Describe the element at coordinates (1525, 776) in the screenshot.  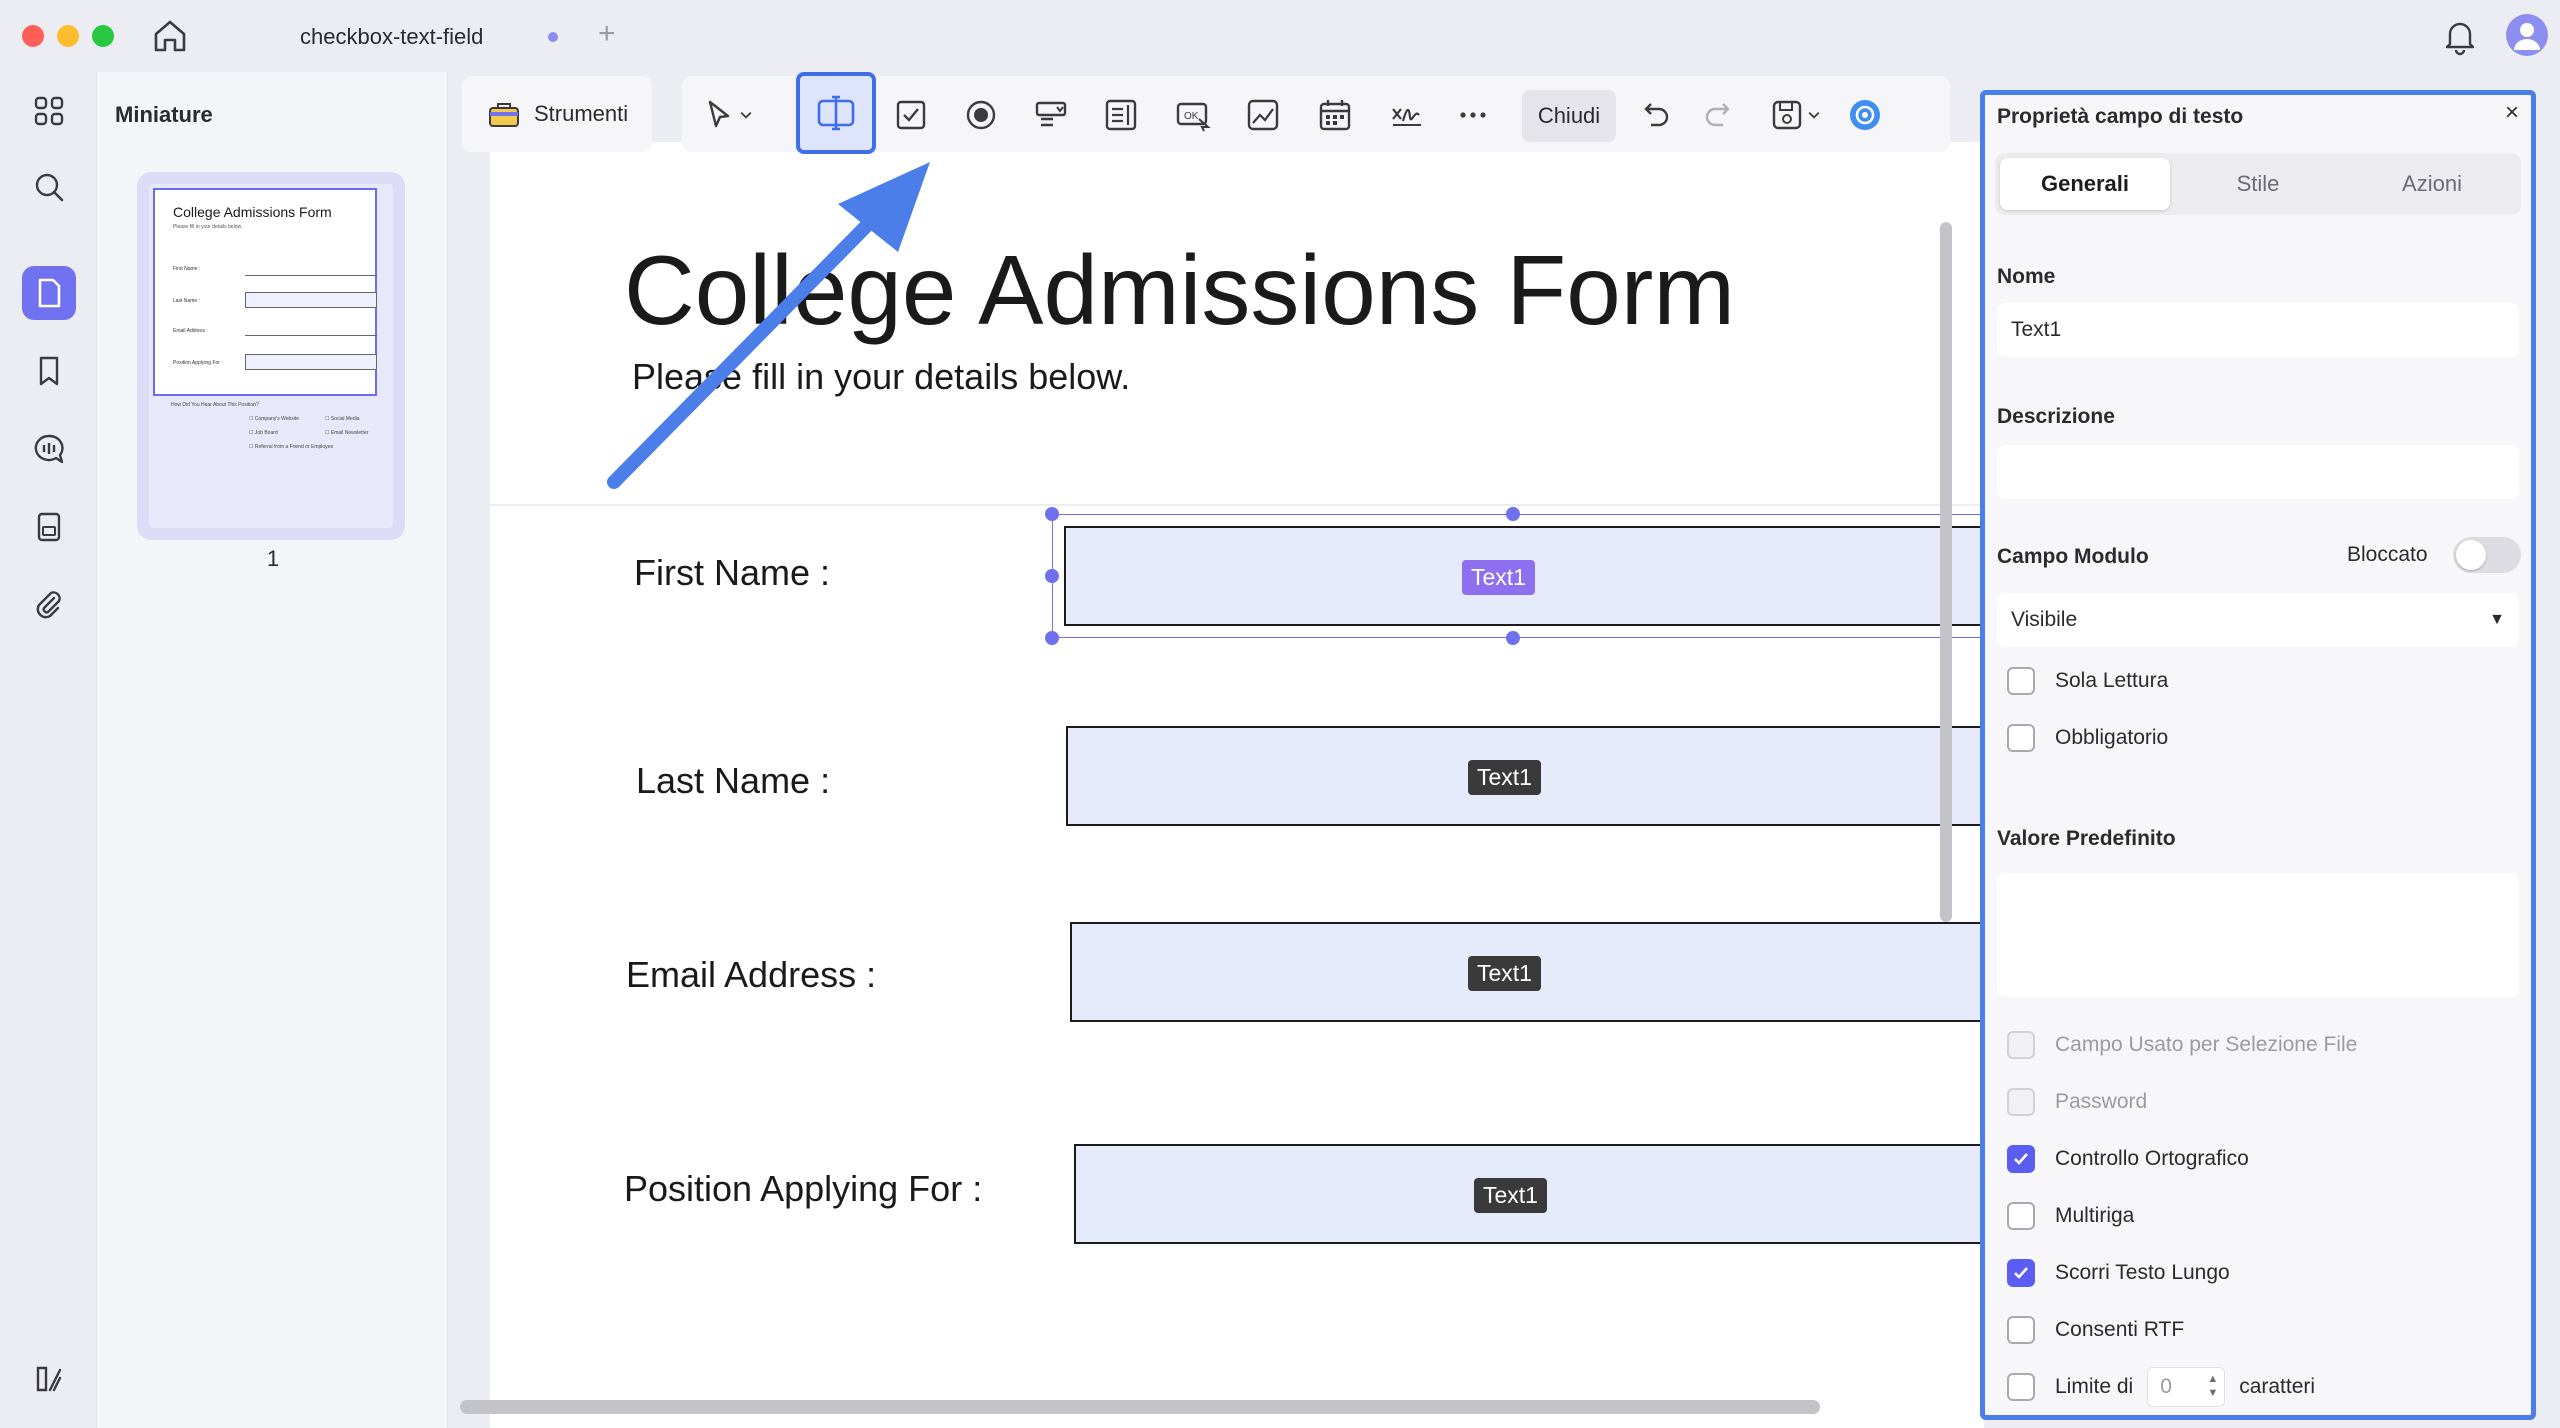
I see `last-name-text-field: Text1` at that location.